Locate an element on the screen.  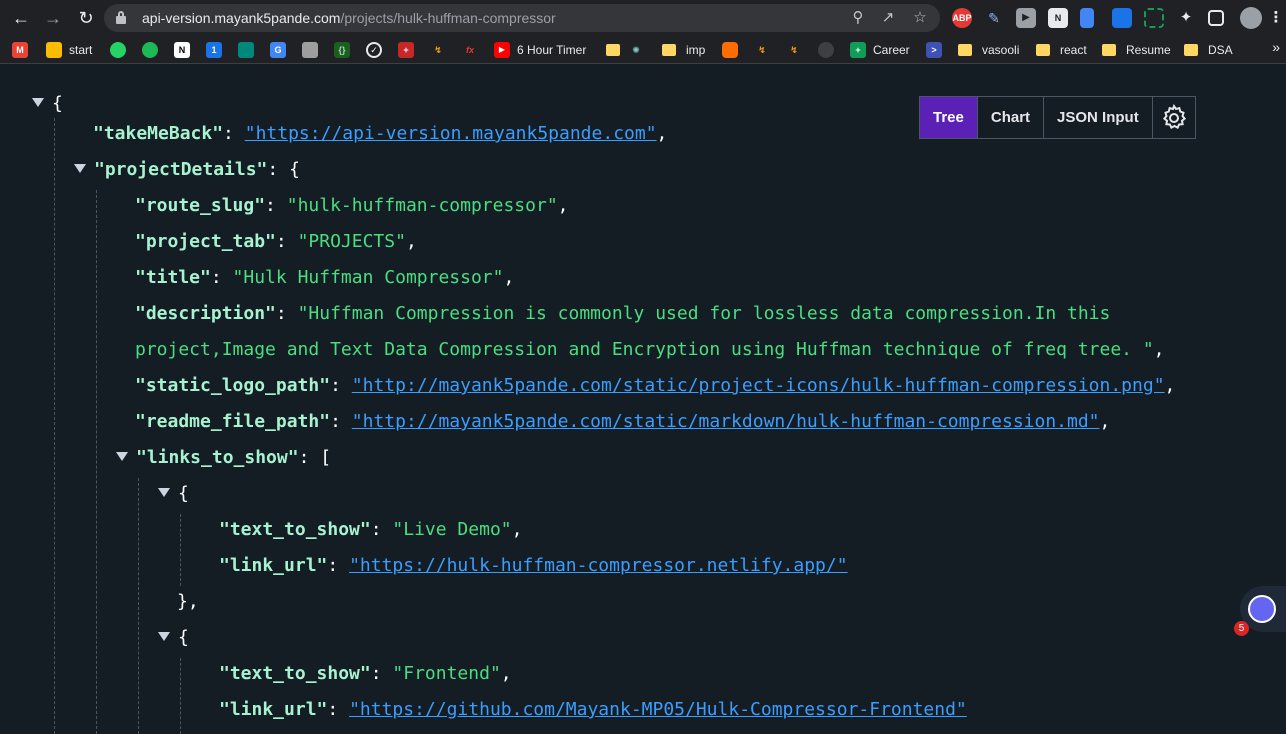
json-line-project-tab: "project_tab": "PROJECTS", is located at coordinates (276, 241).